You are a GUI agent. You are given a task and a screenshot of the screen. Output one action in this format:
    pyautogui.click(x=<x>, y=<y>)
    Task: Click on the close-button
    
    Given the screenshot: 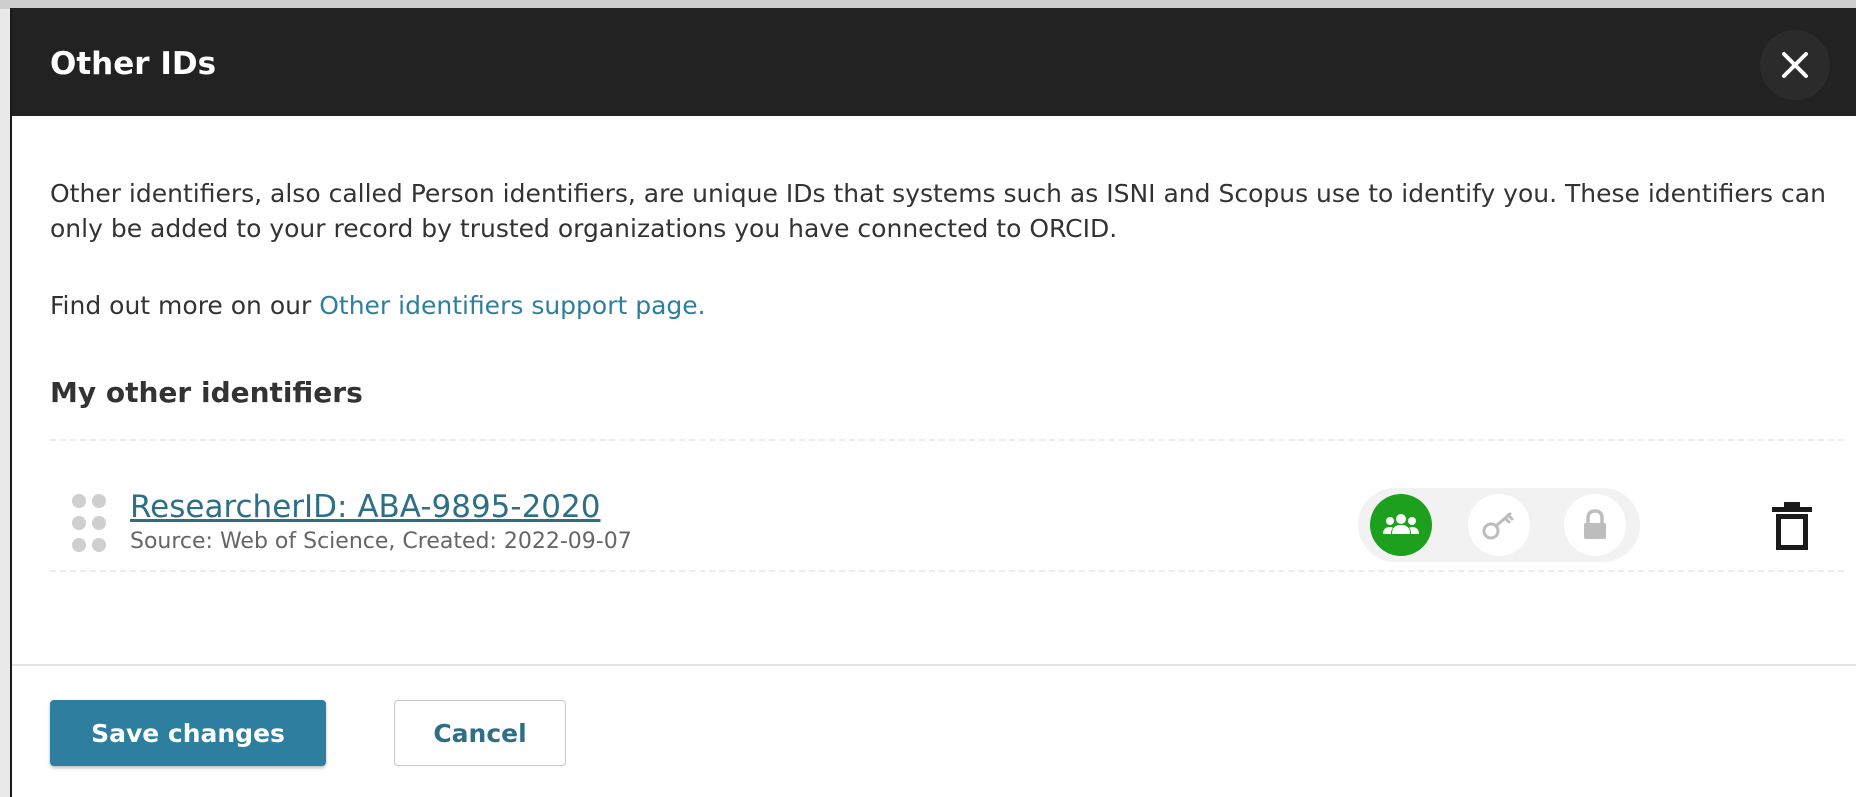 What is the action you would take?
    pyautogui.click(x=1795, y=65)
    